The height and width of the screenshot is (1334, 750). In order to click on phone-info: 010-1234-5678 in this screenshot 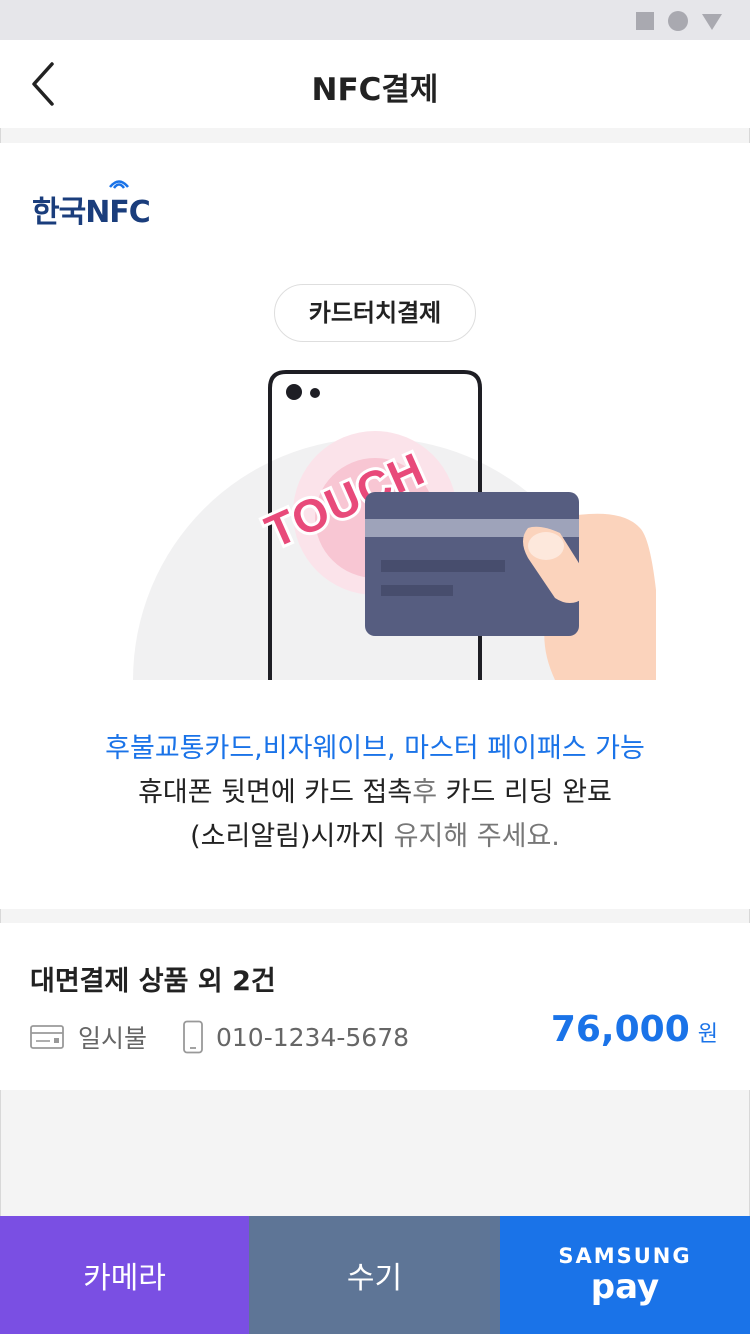, I will do `click(295, 1037)`.